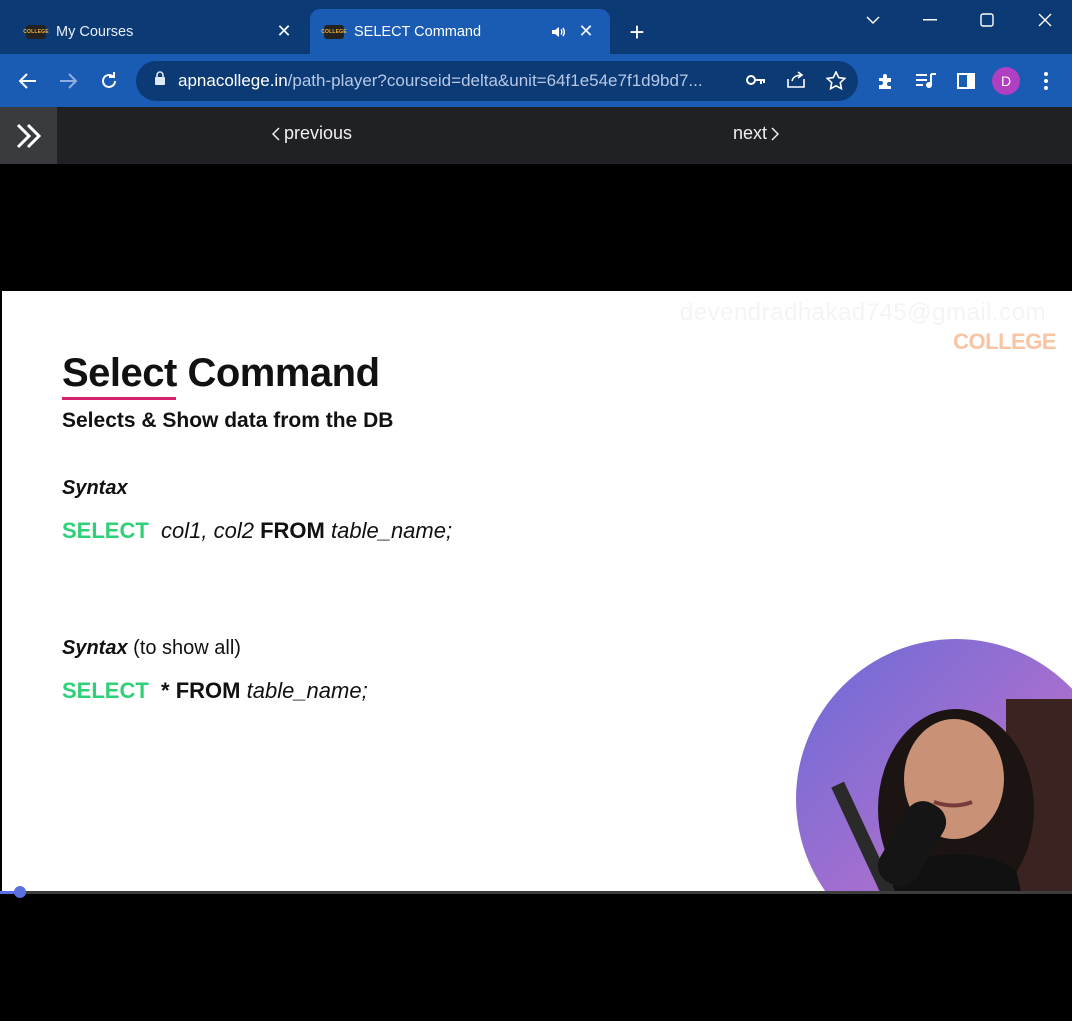 Image resolution: width=1072 pixels, height=1021 pixels. I want to click on forward-arrow-icon, so click(68, 81).